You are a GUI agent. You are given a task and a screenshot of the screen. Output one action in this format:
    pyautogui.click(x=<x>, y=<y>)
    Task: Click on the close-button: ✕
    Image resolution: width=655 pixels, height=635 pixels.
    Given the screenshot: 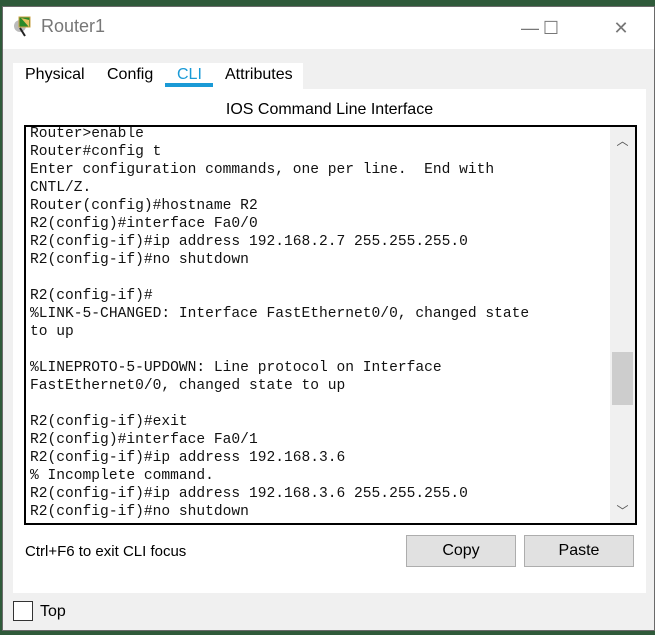 What is the action you would take?
    pyautogui.click(x=621, y=28)
    